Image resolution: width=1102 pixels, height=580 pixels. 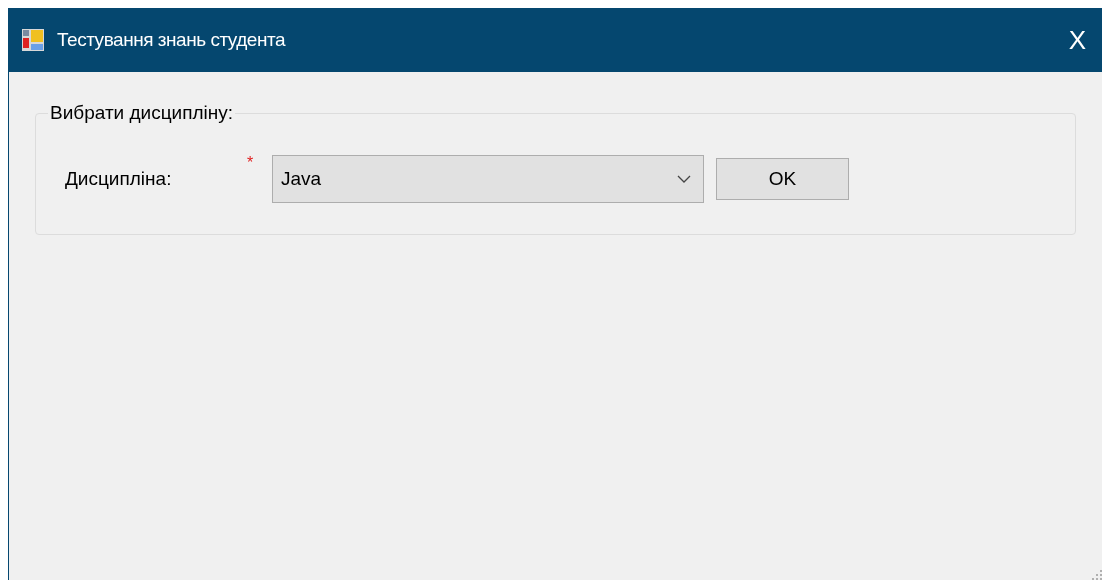 I want to click on required-mark: *, so click(x=251, y=163).